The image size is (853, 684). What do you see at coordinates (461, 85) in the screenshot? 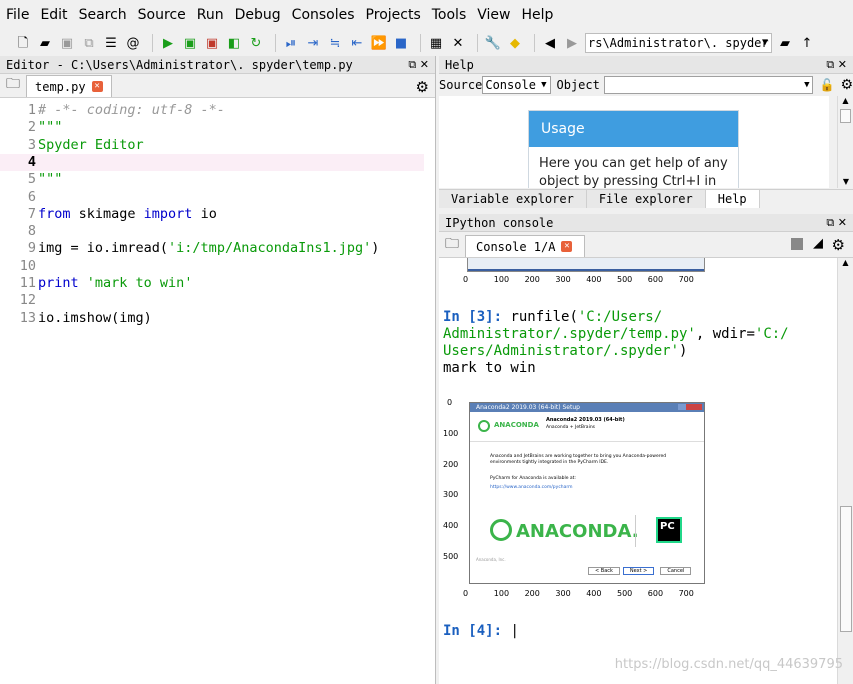
I see `source-label: Source` at bounding box center [461, 85].